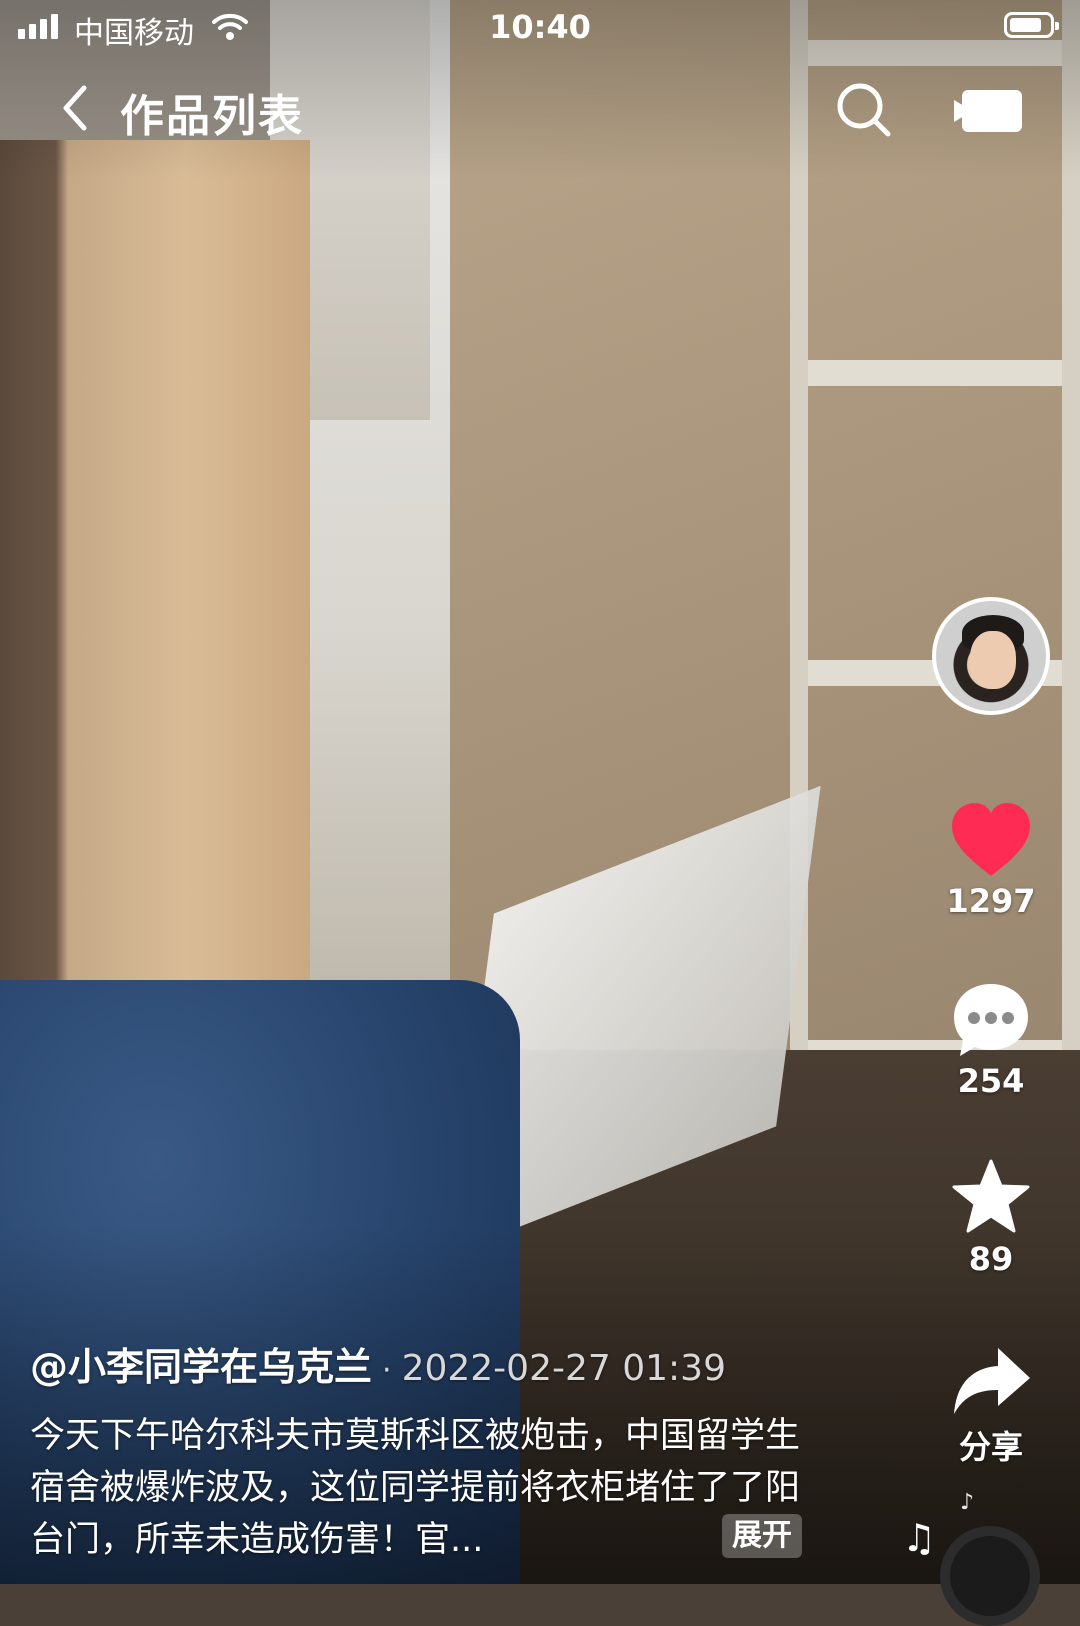 The width and height of the screenshot is (1080, 1626). Describe the element at coordinates (967, 1502) in the screenshot. I see `floating-note-icon: ♪` at that location.